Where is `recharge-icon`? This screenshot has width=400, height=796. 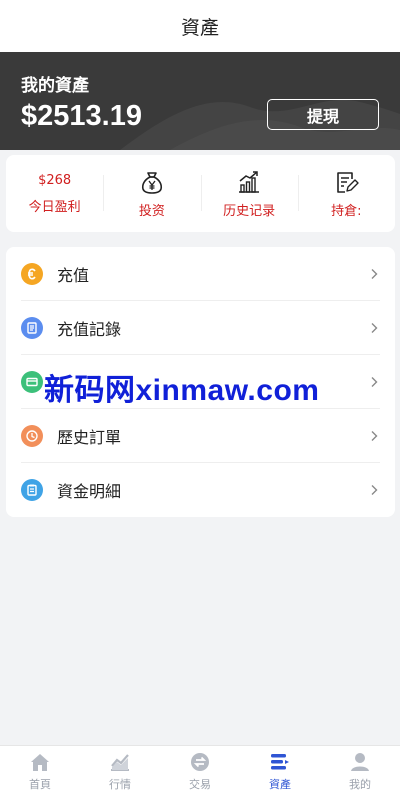
recharge-icon is located at coordinates (32, 273).